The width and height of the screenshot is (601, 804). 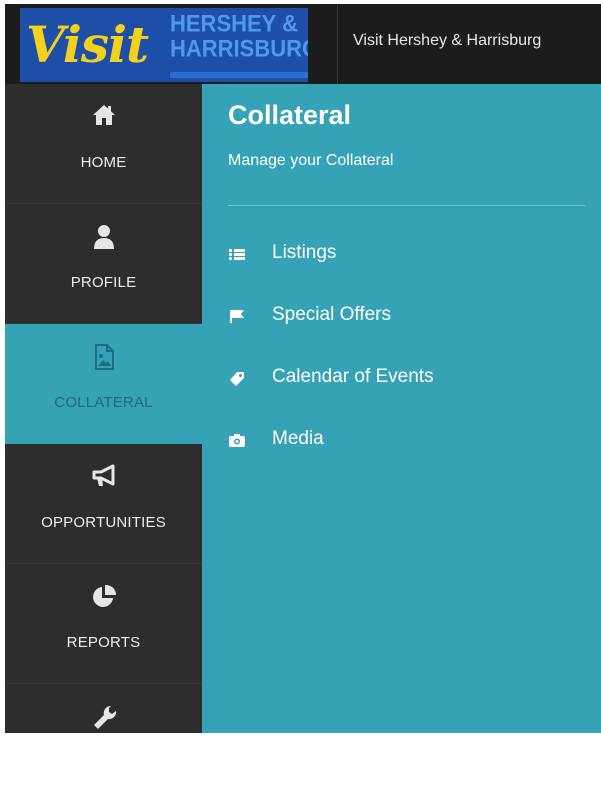 I want to click on flag-icon, so click(x=237, y=316).